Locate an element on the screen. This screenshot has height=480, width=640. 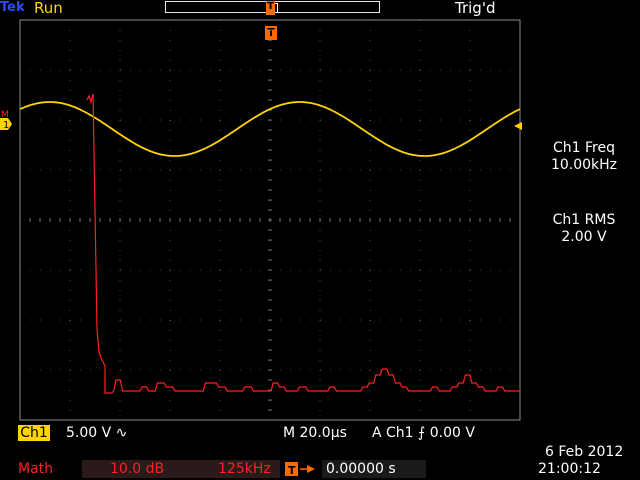
math-frequency-span: 125kHz is located at coordinates (244, 469).